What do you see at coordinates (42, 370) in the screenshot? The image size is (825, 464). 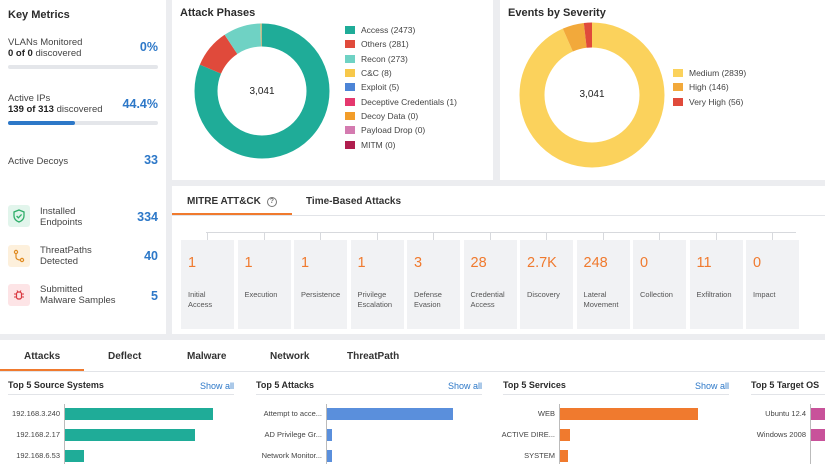 I see `bottom-active-tab-indicator` at bounding box center [42, 370].